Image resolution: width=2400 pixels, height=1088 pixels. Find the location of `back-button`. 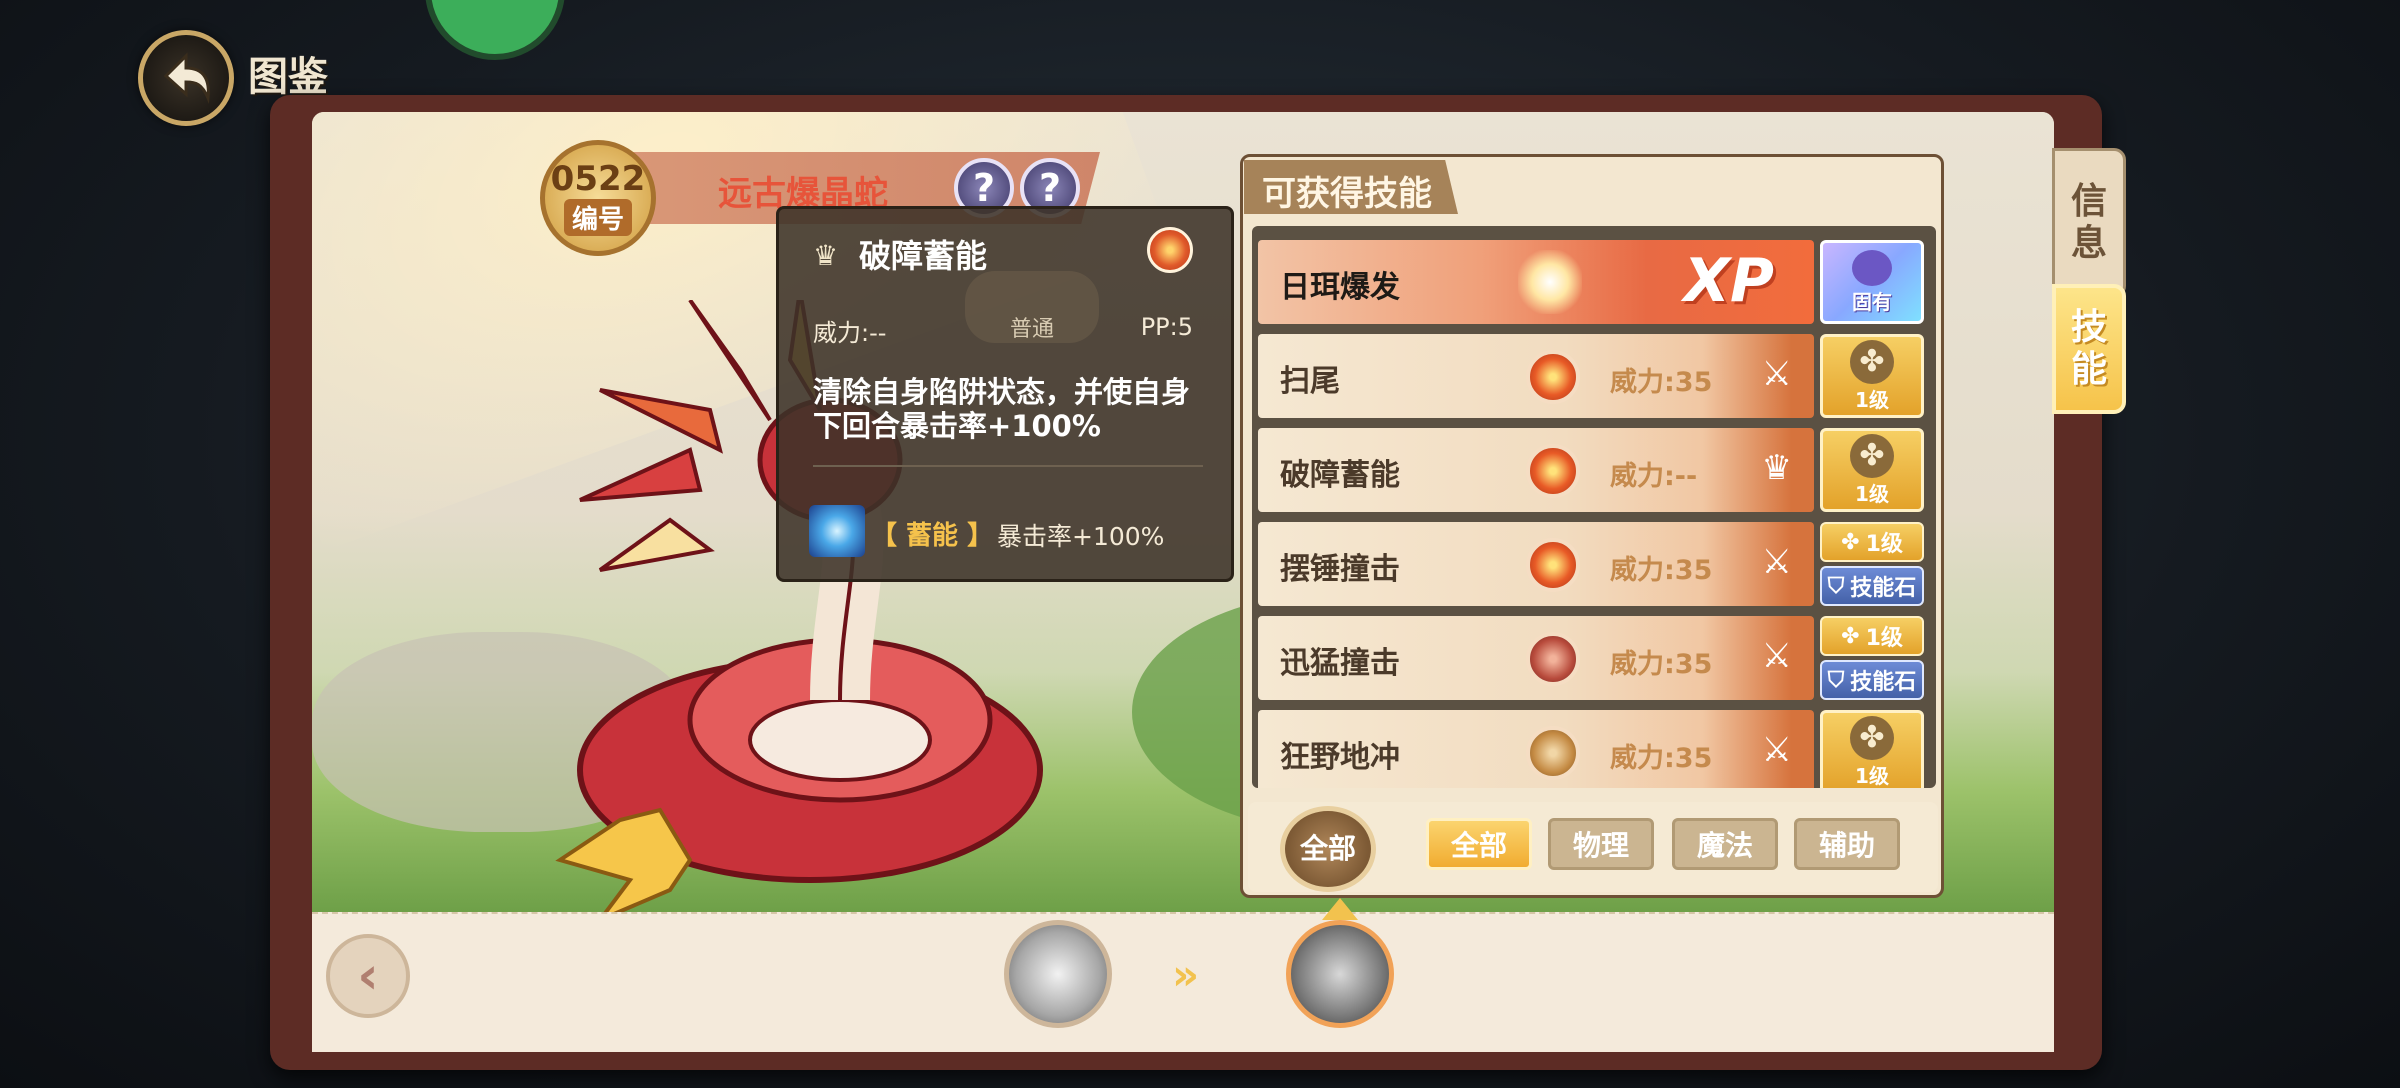

back-button is located at coordinates (186, 78).